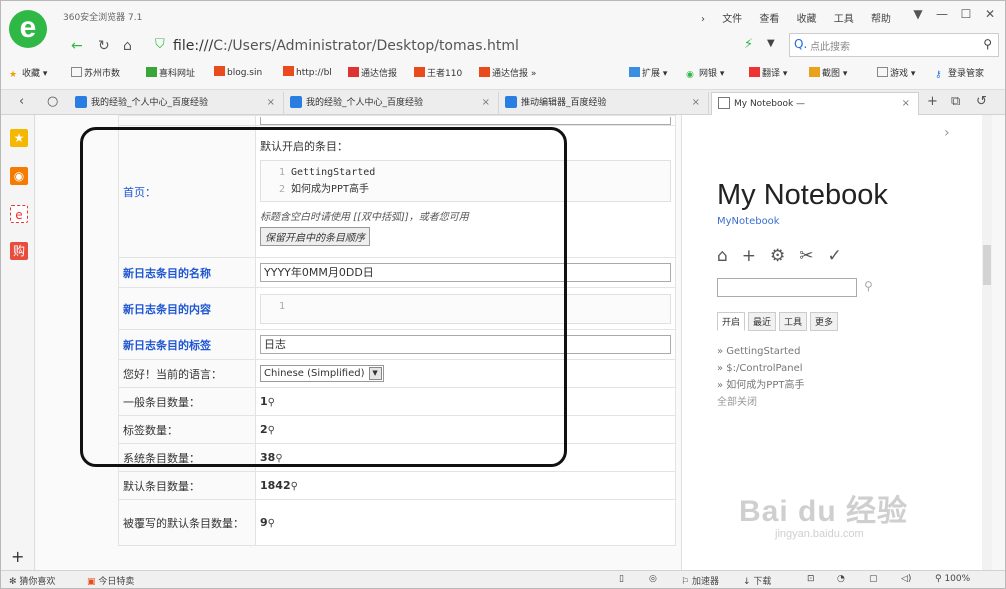 The width and height of the screenshot is (1006, 589). I want to click on dropdown-arrow-icon: ▼, so click(375, 373).